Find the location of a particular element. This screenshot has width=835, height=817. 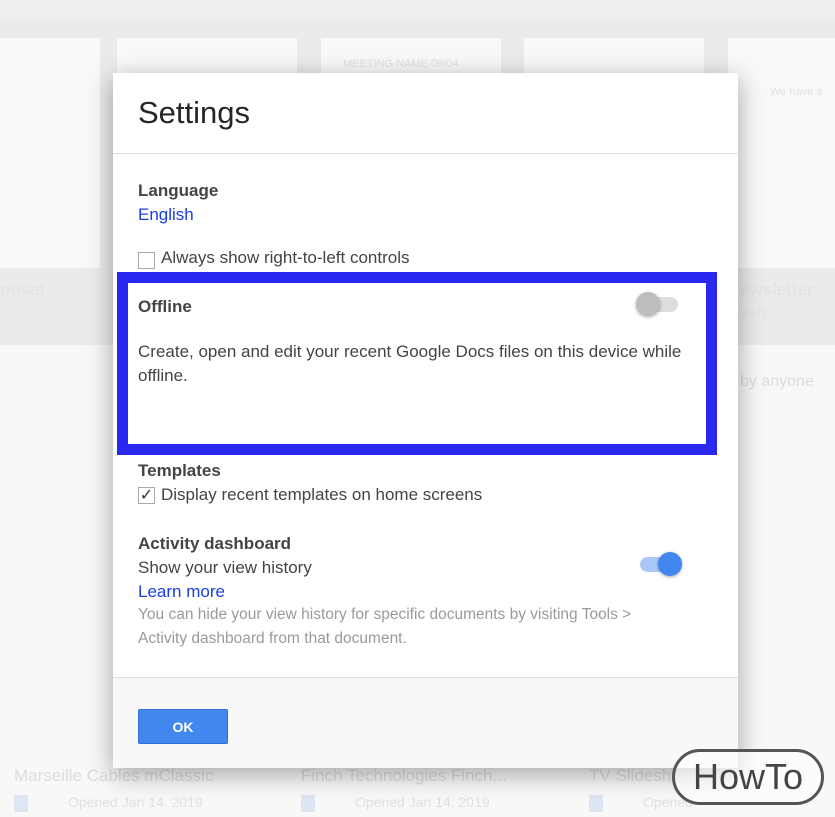

language-label: Language is located at coordinates (178, 190).